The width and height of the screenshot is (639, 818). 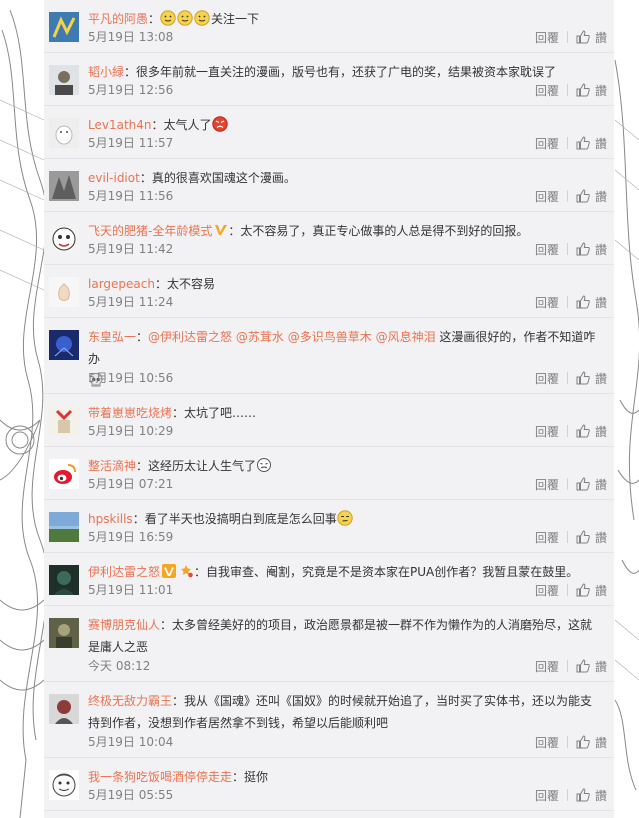 What do you see at coordinates (256, 777) in the screenshot?
I see `comment-text: 挺你` at bounding box center [256, 777].